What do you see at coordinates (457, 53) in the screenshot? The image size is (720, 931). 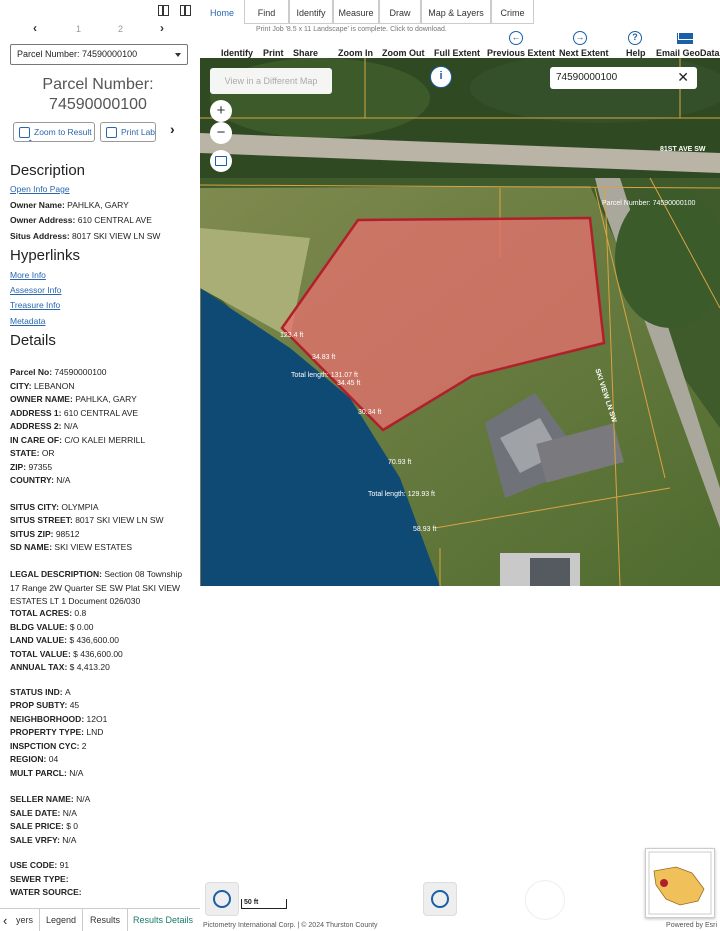 I see `full-extent-tool: Full Extent` at bounding box center [457, 53].